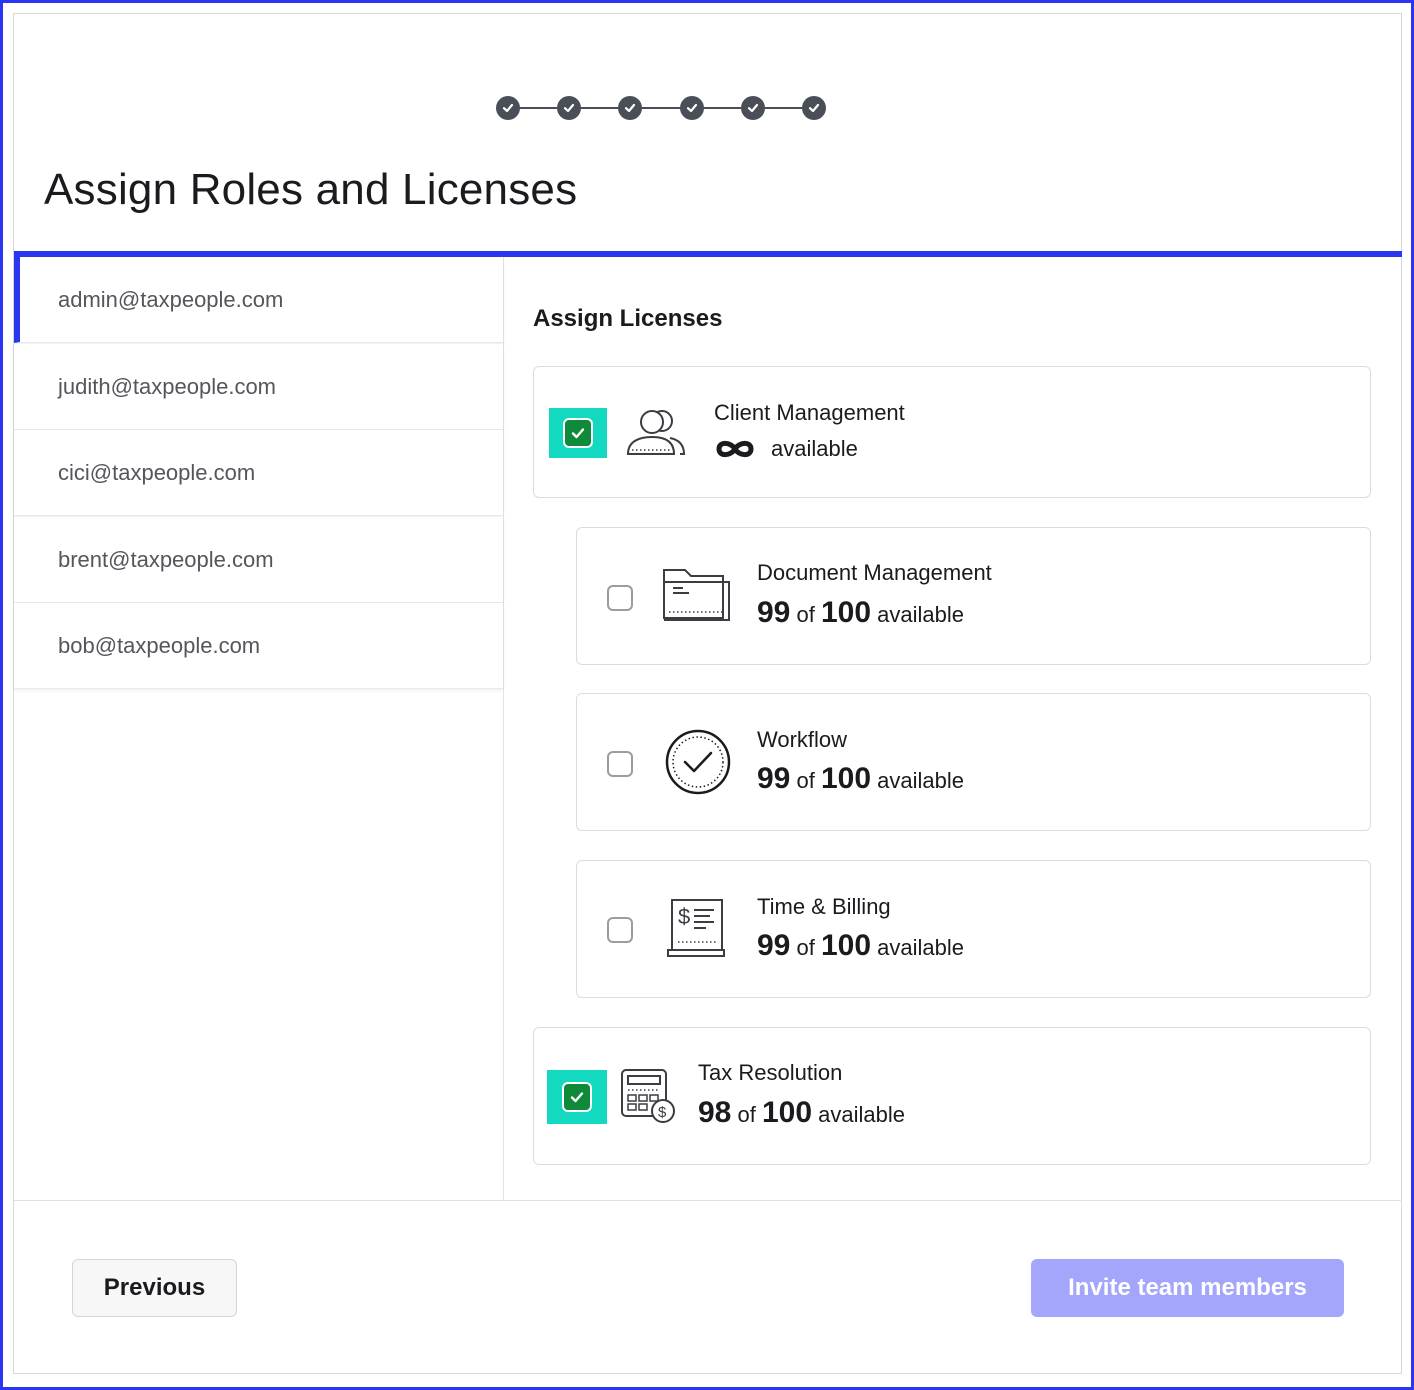 Image resolution: width=1414 pixels, height=1390 pixels. What do you see at coordinates (648, 1096) in the screenshot?
I see `calculator-icon: $` at bounding box center [648, 1096].